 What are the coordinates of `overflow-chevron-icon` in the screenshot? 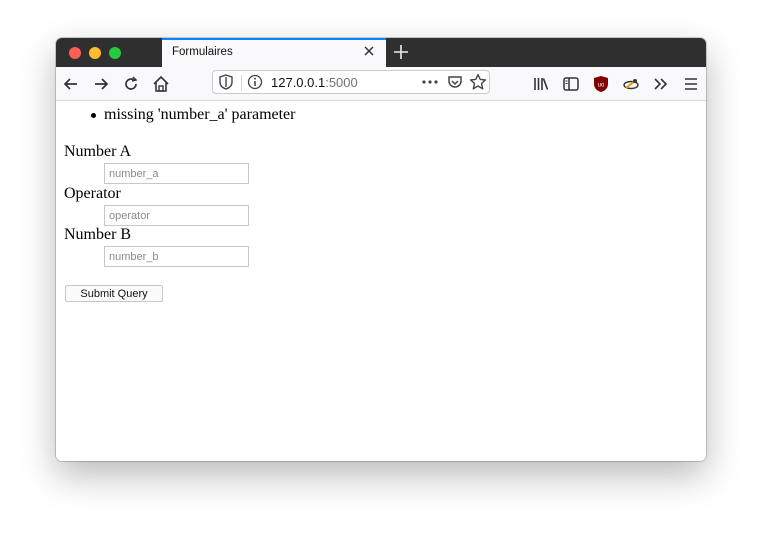 It's located at (661, 84).